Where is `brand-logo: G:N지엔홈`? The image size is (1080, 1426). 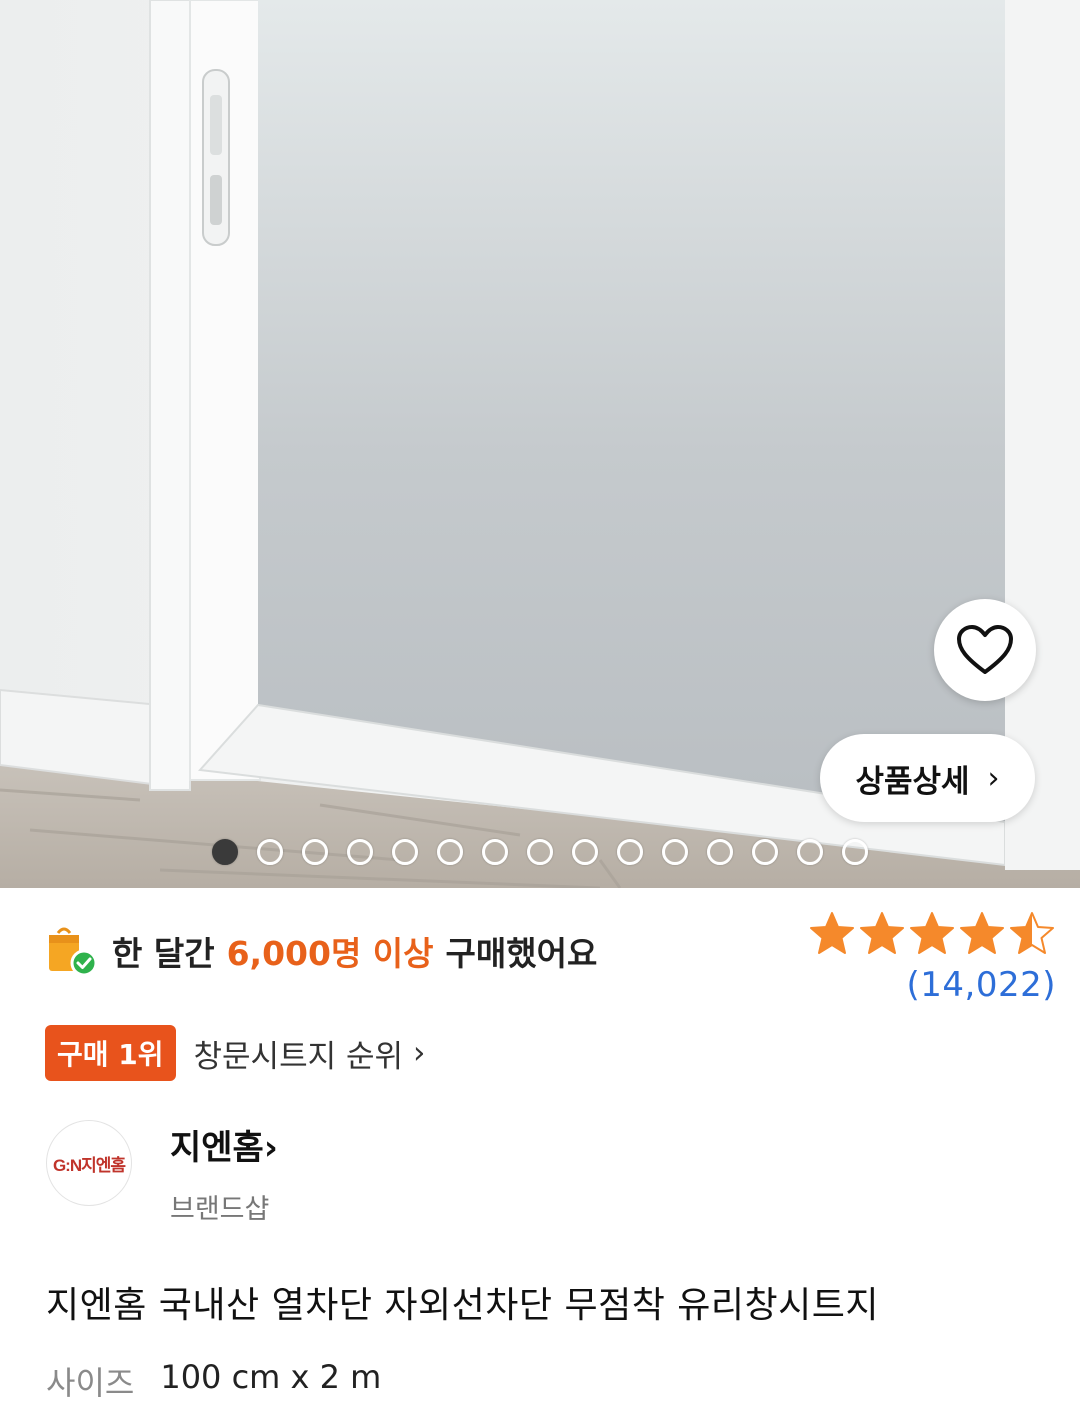
brand-logo: G:N지엔홈 is located at coordinates (89, 1163).